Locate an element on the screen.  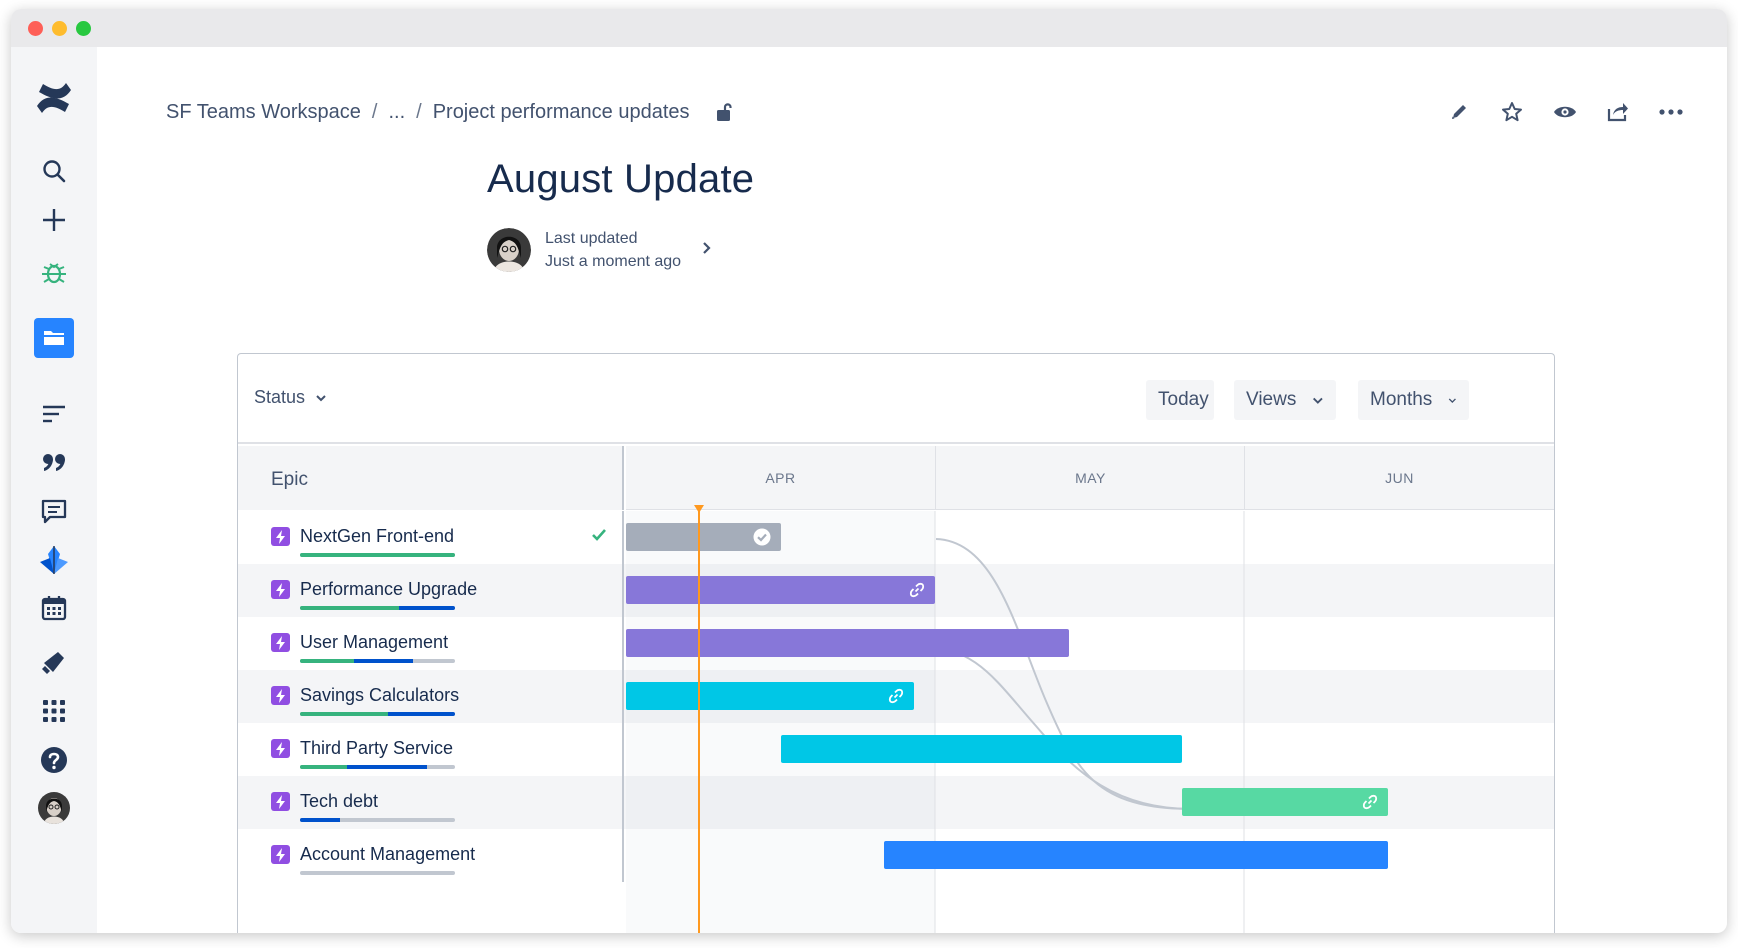
past-period-shade is located at coordinates (780, 722).